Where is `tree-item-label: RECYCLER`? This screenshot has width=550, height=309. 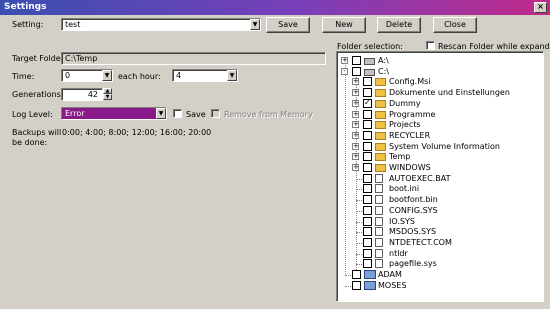
tree-item-label: RECYCLER is located at coordinates (410, 135).